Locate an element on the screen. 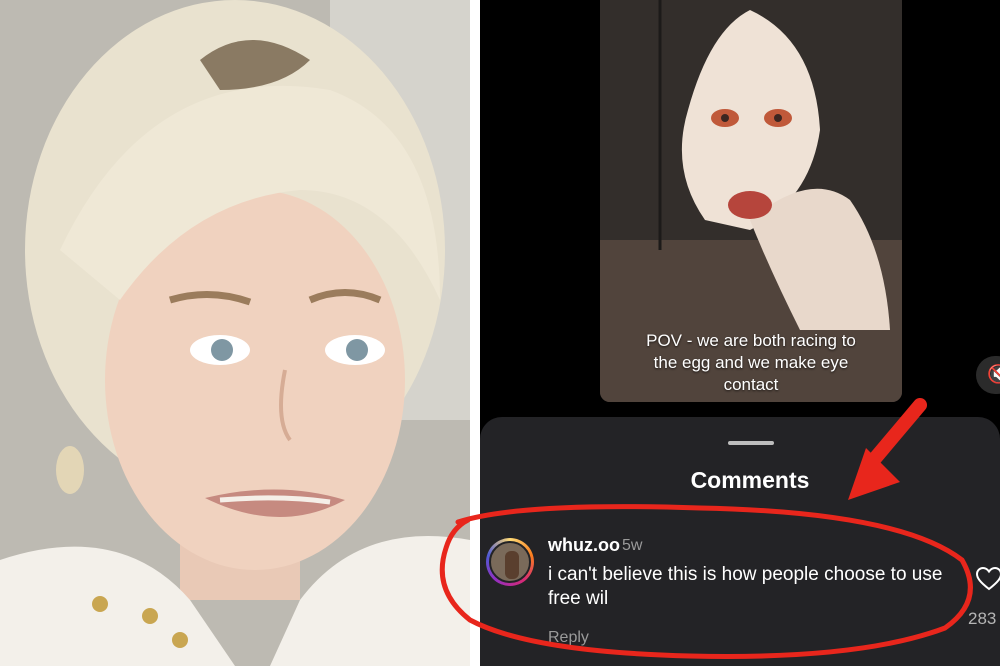 This screenshot has width=1000, height=666. reply-button: Reply is located at coordinates (568, 638).